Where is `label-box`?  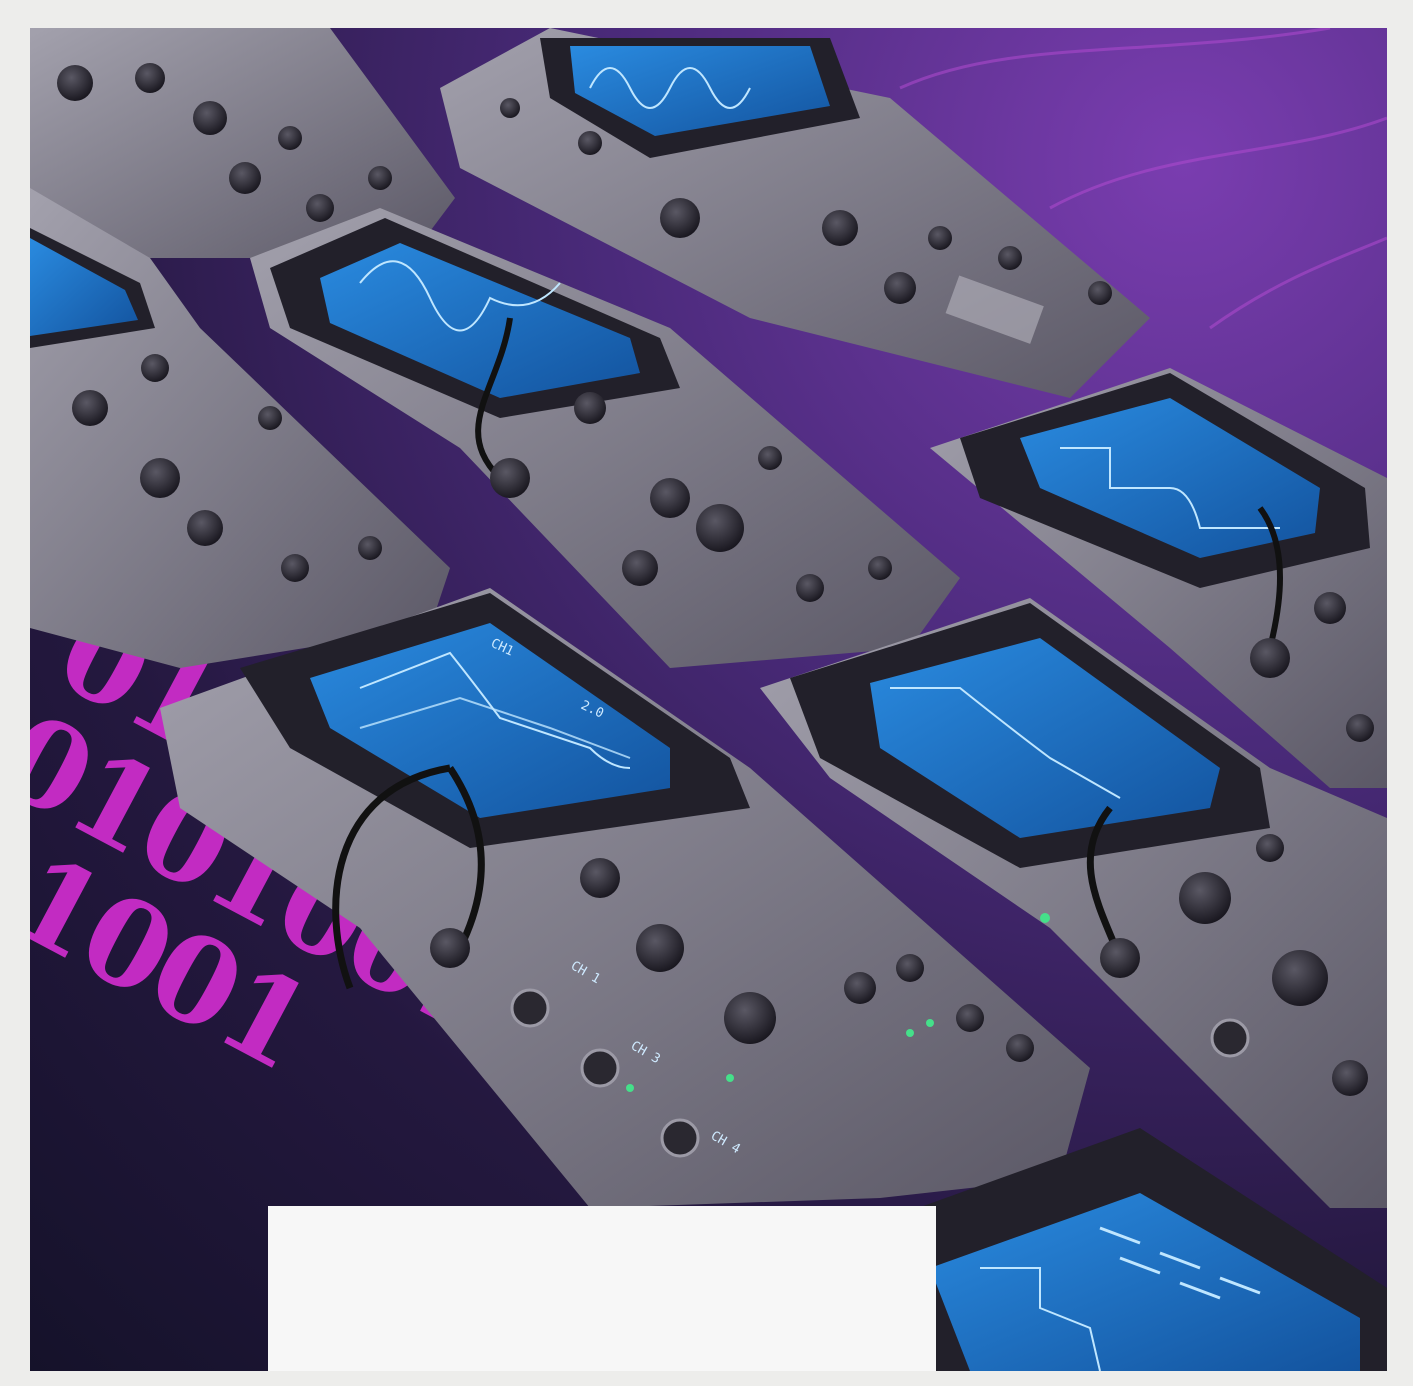 label-box is located at coordinates (602, 1288).